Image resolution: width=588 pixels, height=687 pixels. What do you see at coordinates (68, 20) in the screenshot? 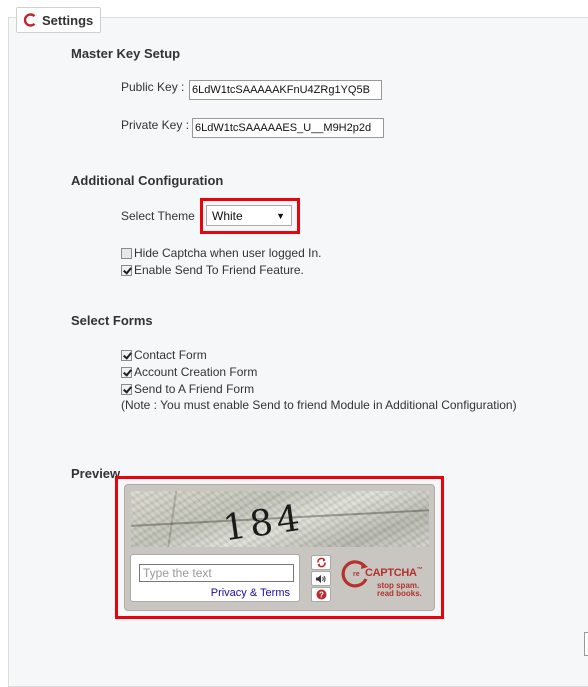
I see `settings-title: Settings` at bounding box center [68, 20].